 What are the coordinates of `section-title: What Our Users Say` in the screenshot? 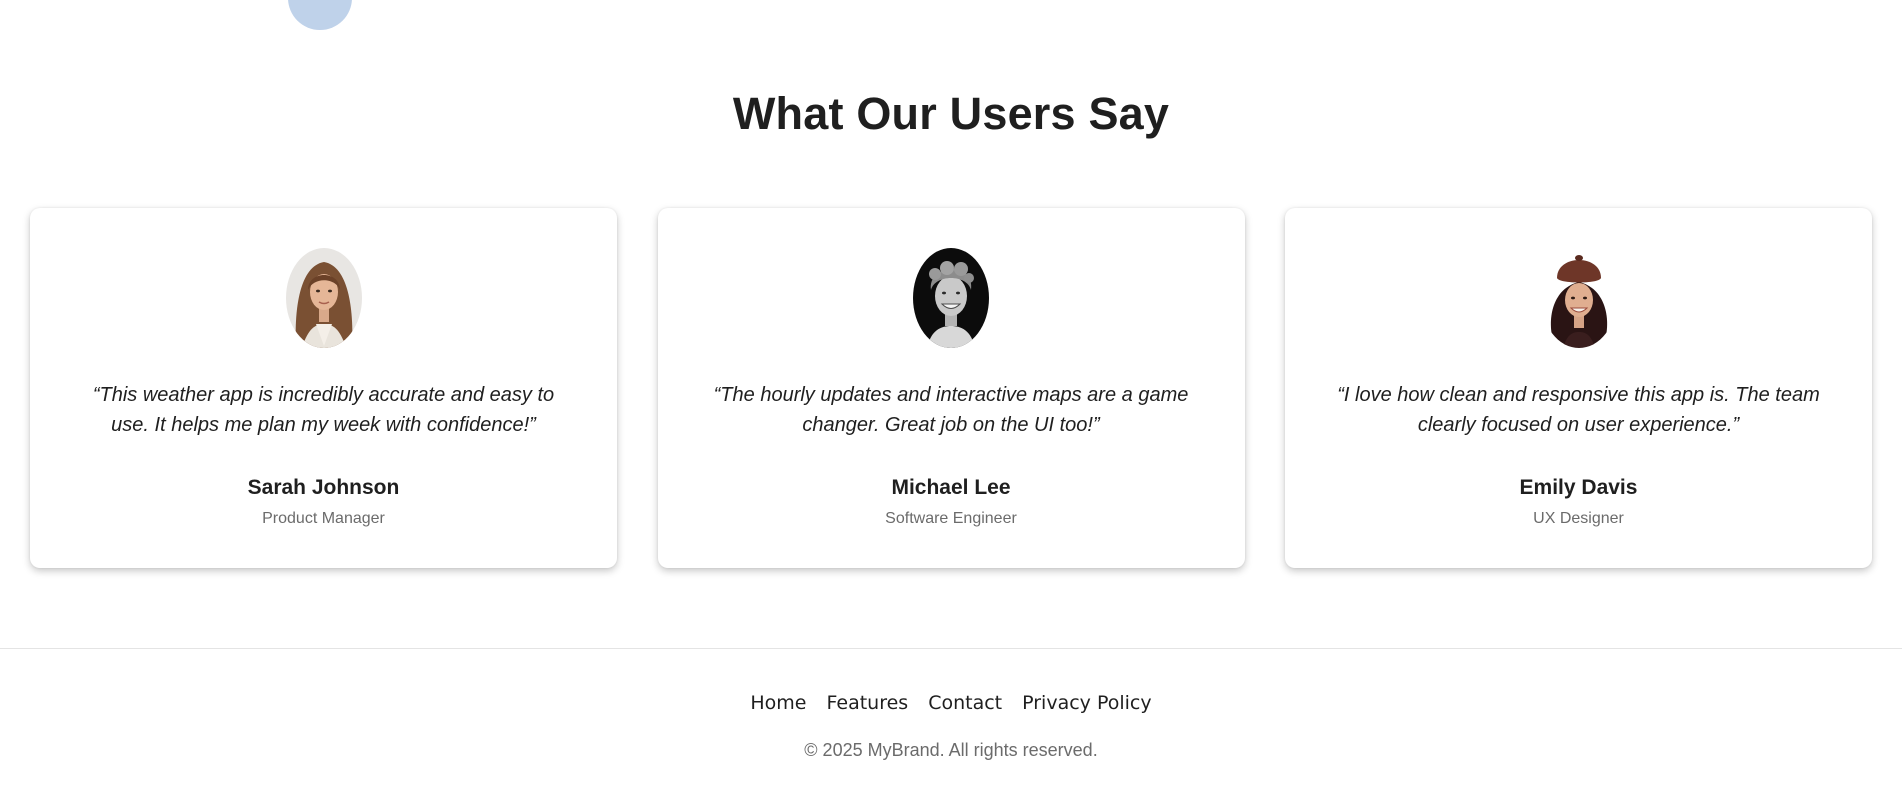 It's located at (951, 113).